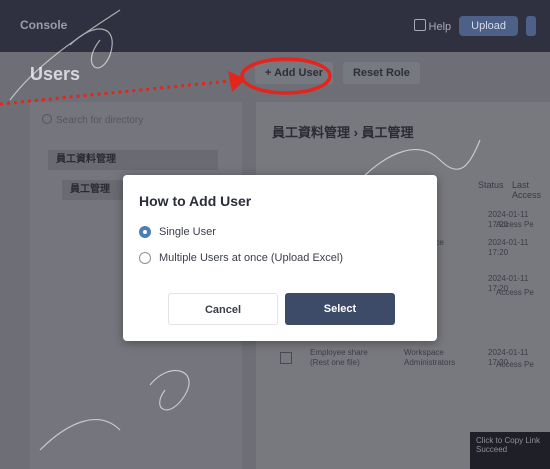  What do you see at coordinates (488, 26) in the screenshot?
I see `upload-button: Upload` at bounding box center [488, 26].